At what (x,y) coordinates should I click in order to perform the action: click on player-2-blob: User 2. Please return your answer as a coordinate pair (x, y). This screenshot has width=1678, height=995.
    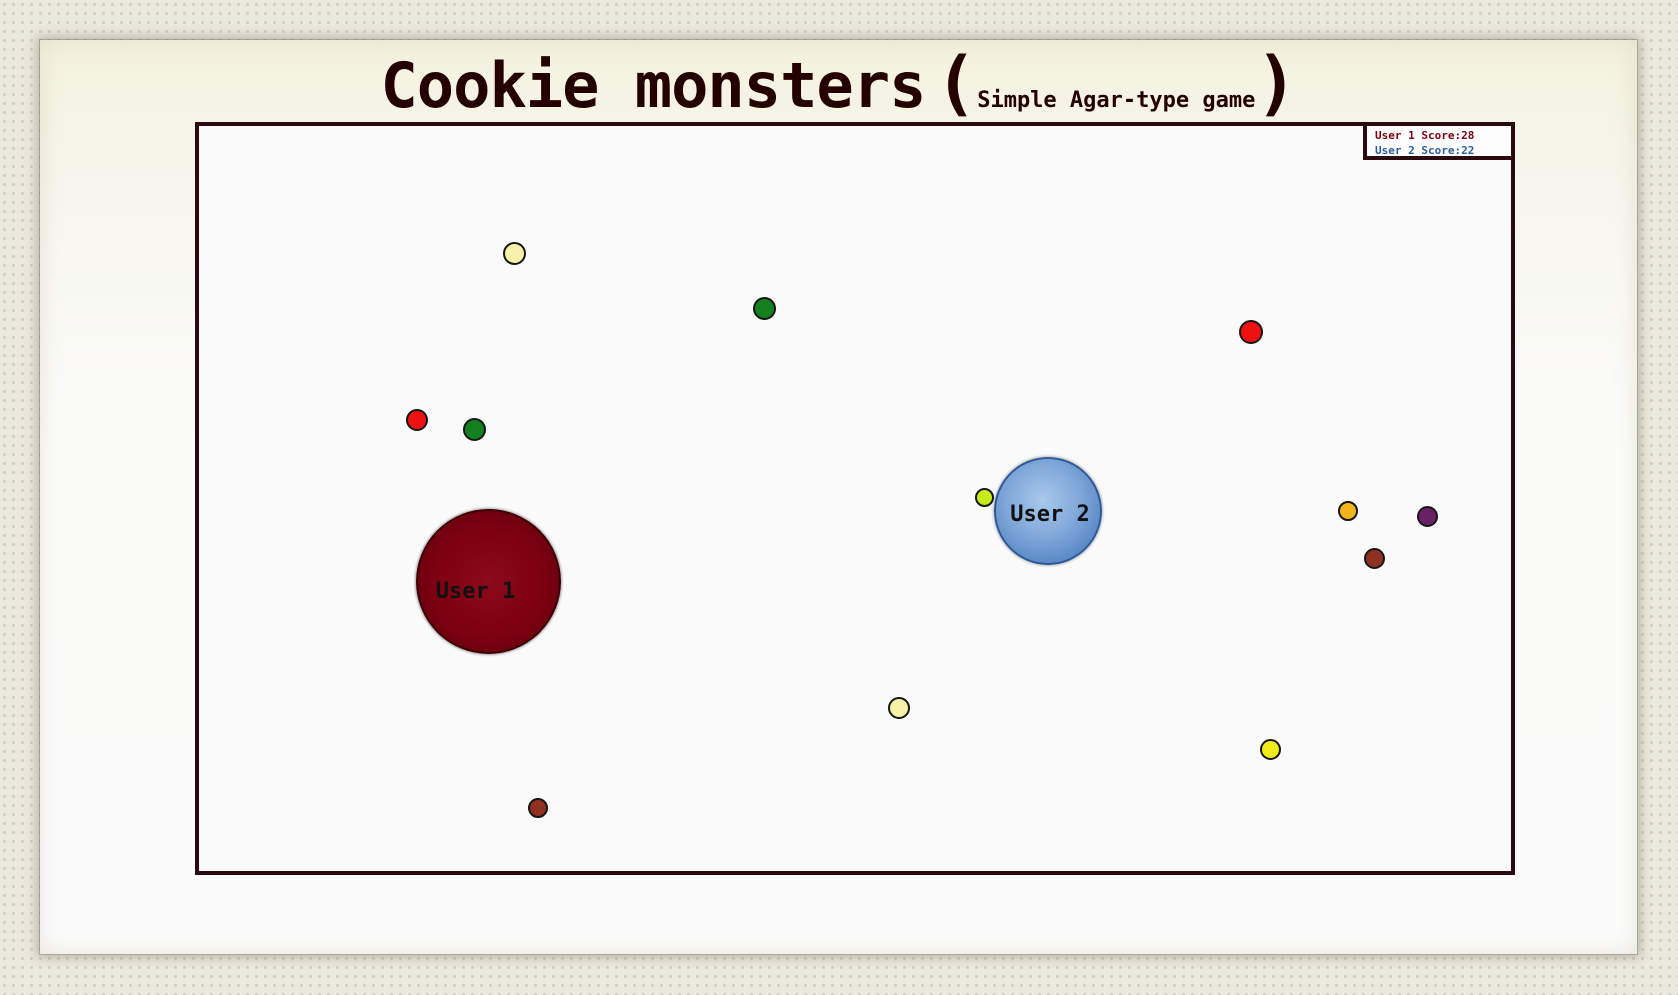
    Looking at the image, I should click on (1048, 511).